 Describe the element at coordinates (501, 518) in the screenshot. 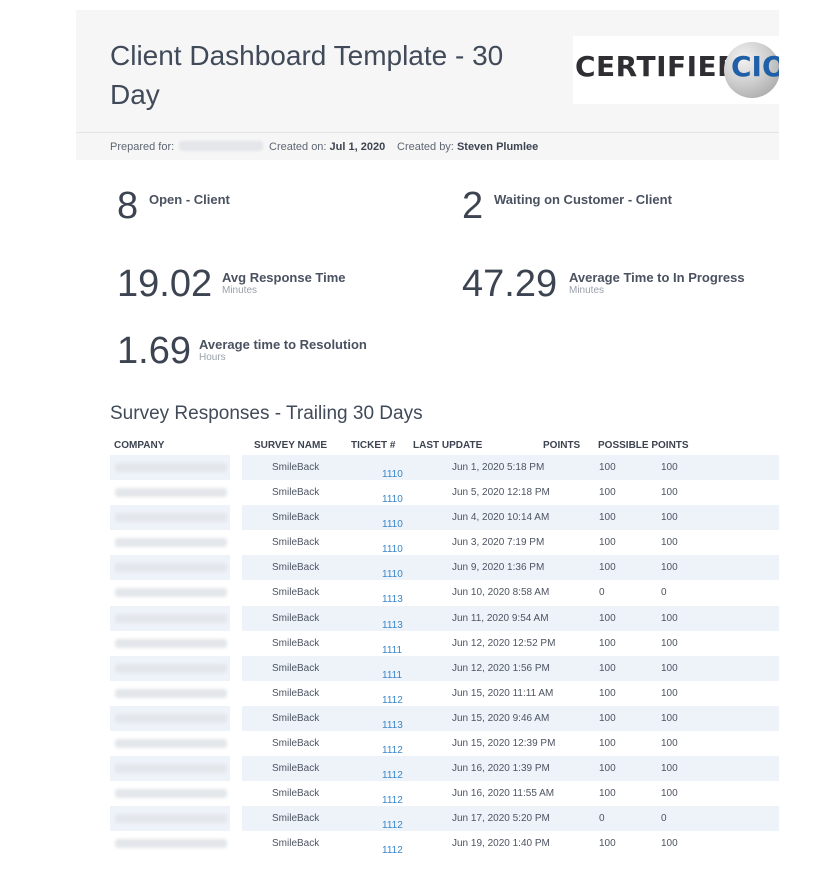

I see `last-update-cell: Jun 4, 2020 10:14 AM` at that location.